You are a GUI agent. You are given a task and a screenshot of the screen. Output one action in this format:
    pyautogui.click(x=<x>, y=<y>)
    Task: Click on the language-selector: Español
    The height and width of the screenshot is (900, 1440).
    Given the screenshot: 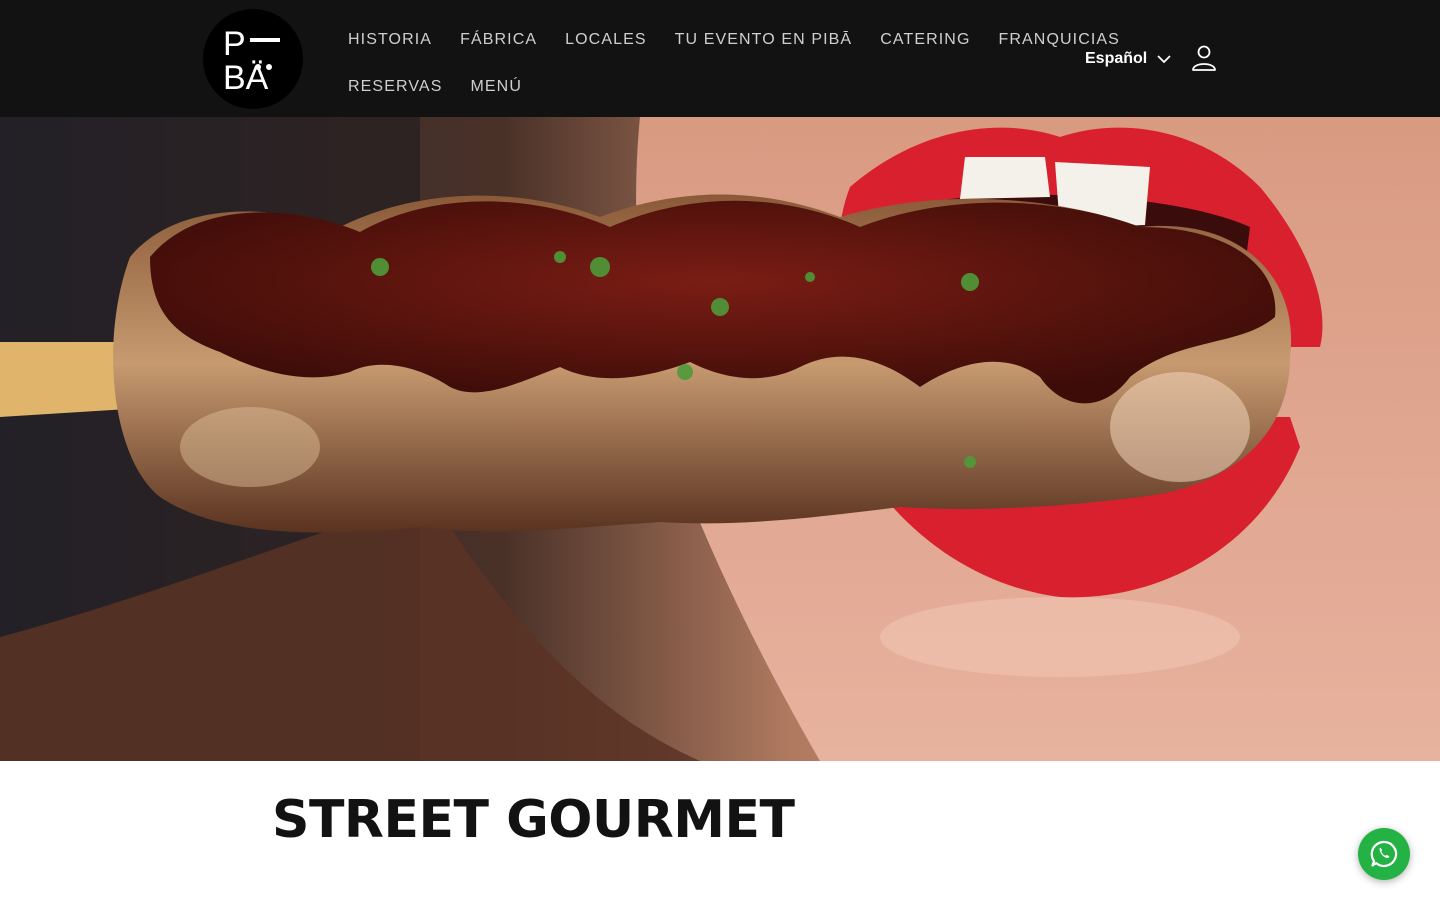 What is the action you would take?
    pyautogui.click(x=1128, y=59)
    